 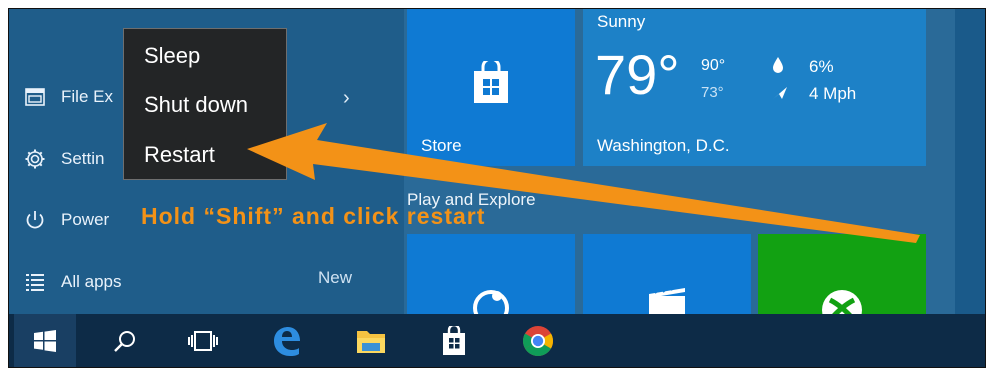 What do you see at coordinates (833, 93) in the screenshot?
I see `weather-wind: 4 Mph` at bounding box center [833, 93].